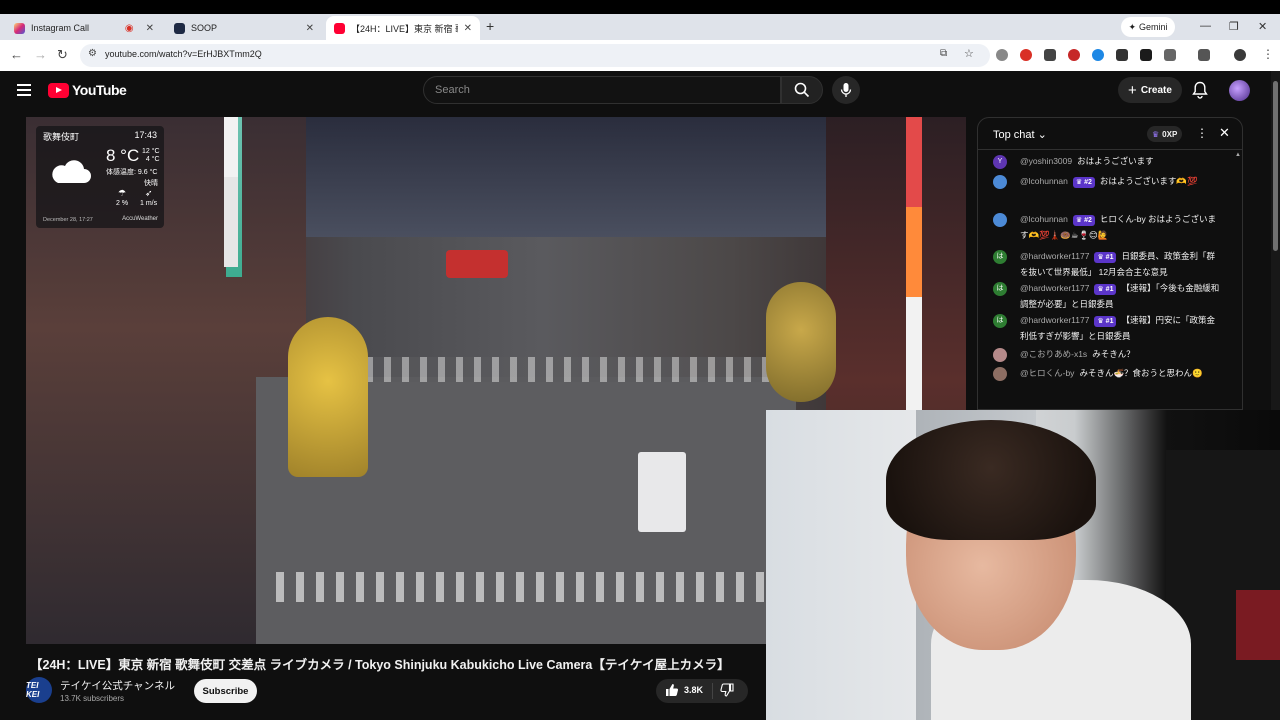 This screenshot has height=720, width=1280. Describe the element at coordinates (129, 28) in the screenshot. I see `recording-icon: ◉` at that location.